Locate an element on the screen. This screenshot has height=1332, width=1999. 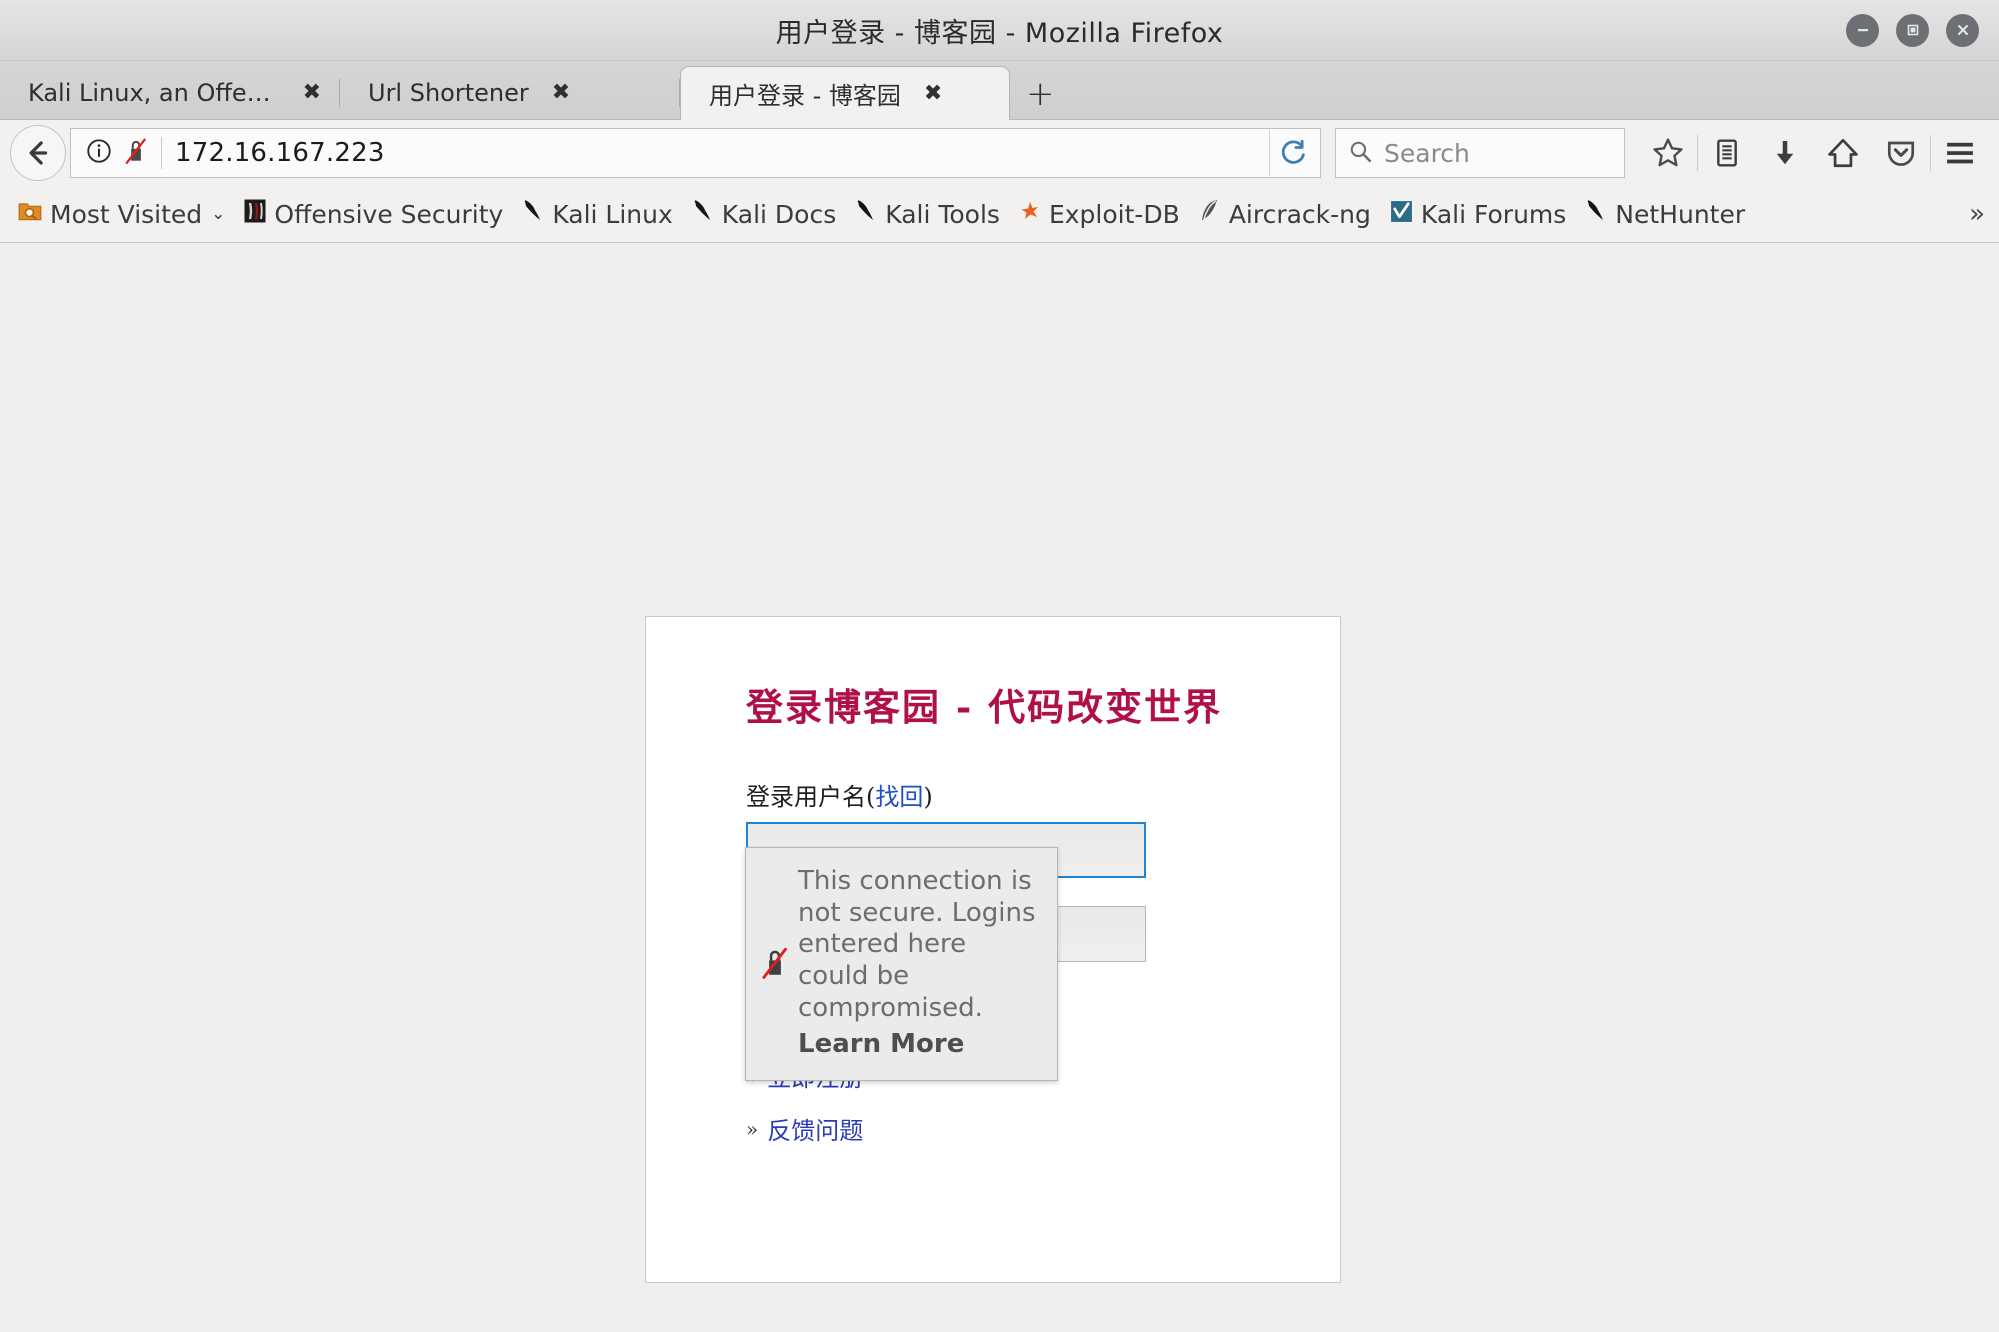
downloads-button is located at coordinates (1785, 153).